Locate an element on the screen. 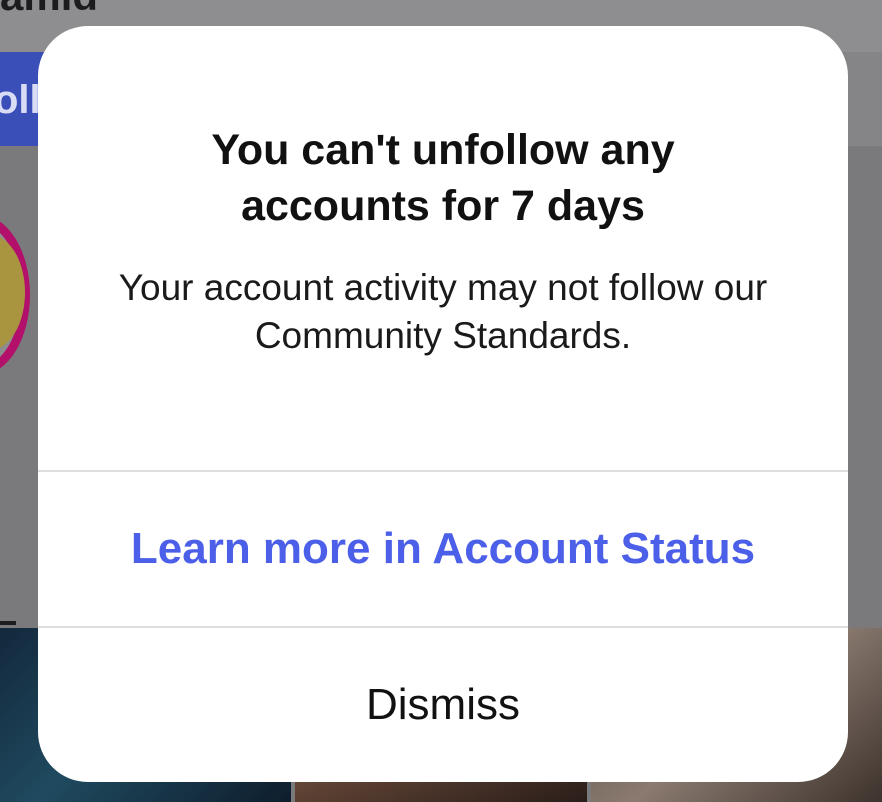 This screenshot has height=802, width=882. background-tab-indicator is located at coordinates (8, 623).